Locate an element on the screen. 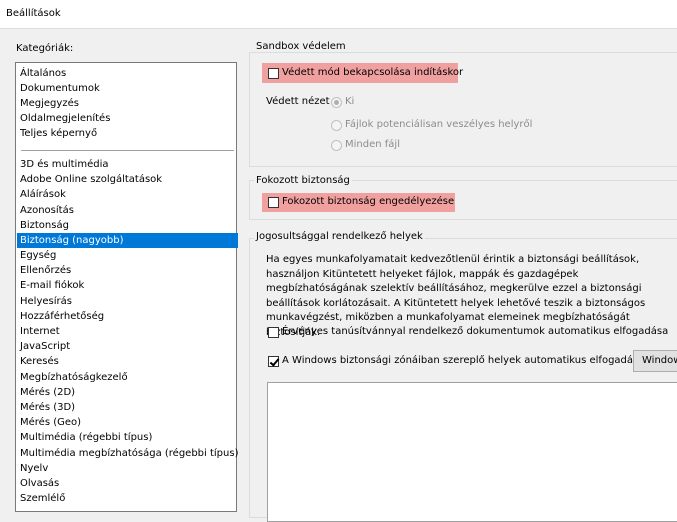 The width and height of the screenshot is (677, 522). category-item: Mérés (3D) is located at coordinates (47, 407).